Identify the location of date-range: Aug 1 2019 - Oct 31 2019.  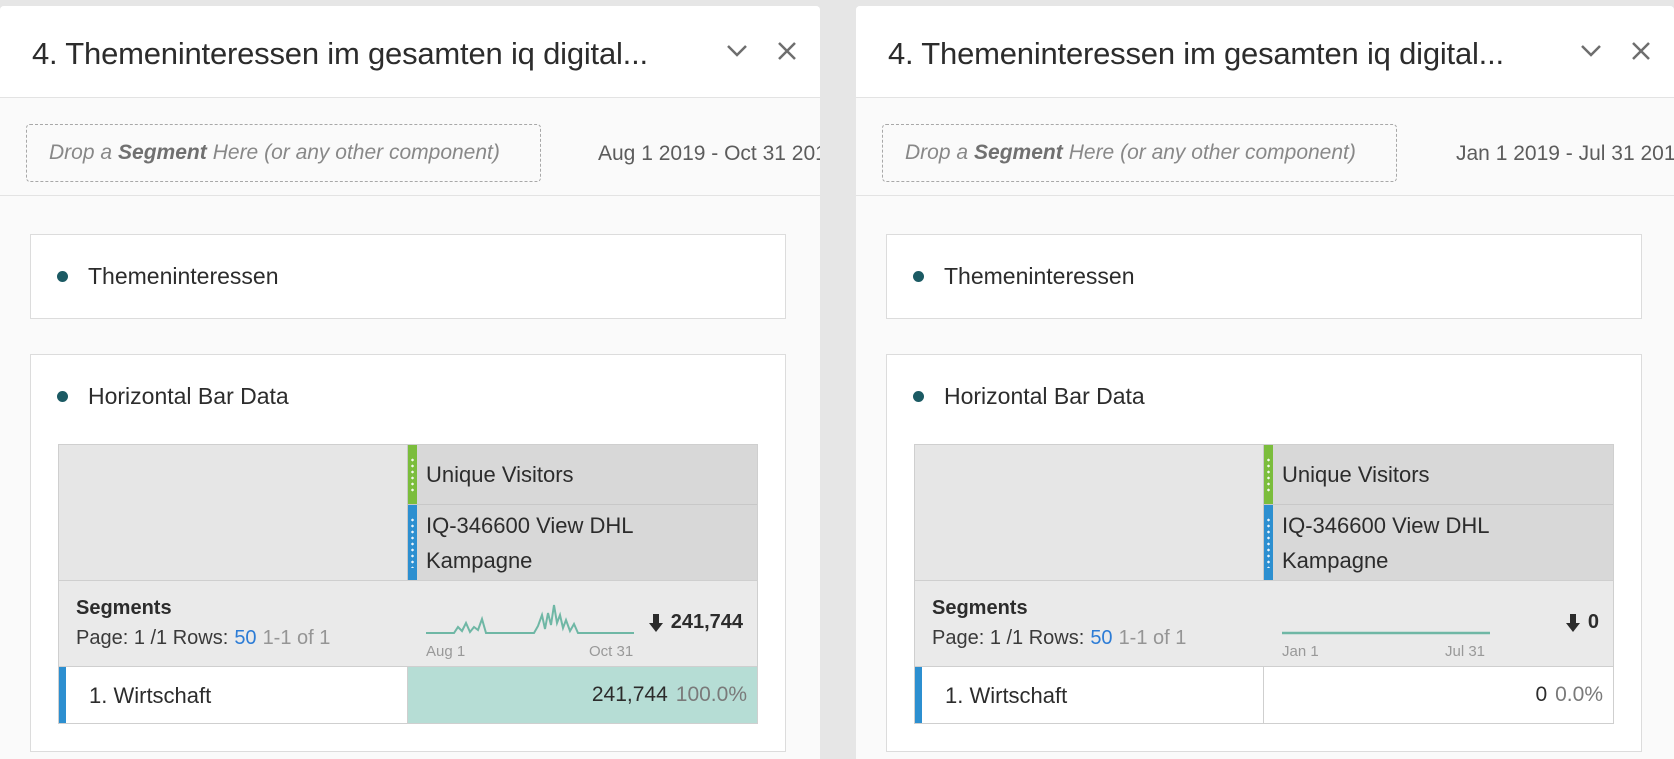
(709, 154).